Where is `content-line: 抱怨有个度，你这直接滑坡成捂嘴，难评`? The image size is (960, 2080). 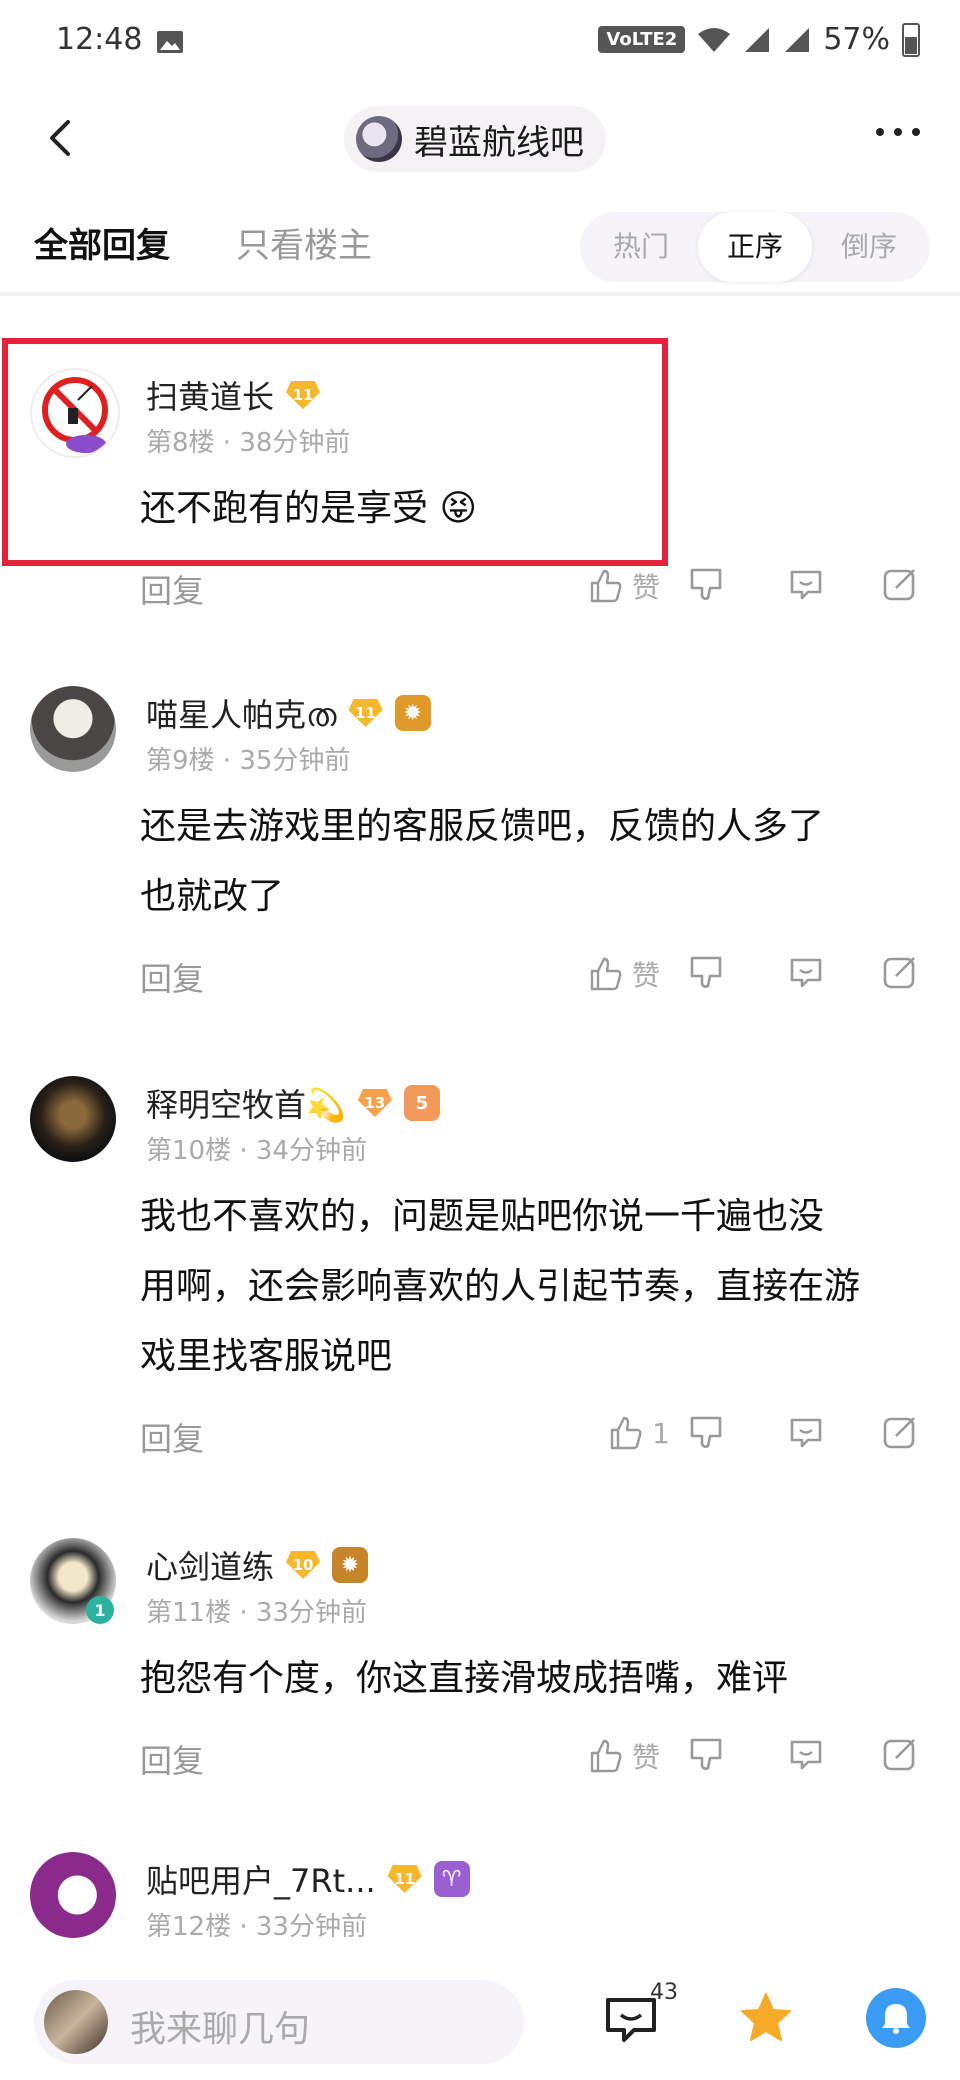 content-line: 抱怨有个度，你这直接滑坡成捂嘴，难评 is located at coordinates (464, 1678).